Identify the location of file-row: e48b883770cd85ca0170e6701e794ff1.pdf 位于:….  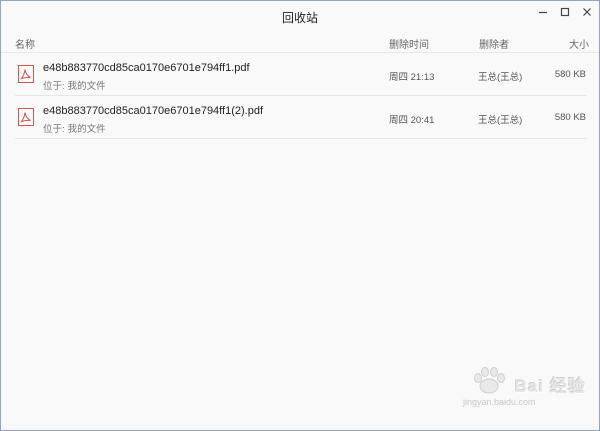
(301, 74).